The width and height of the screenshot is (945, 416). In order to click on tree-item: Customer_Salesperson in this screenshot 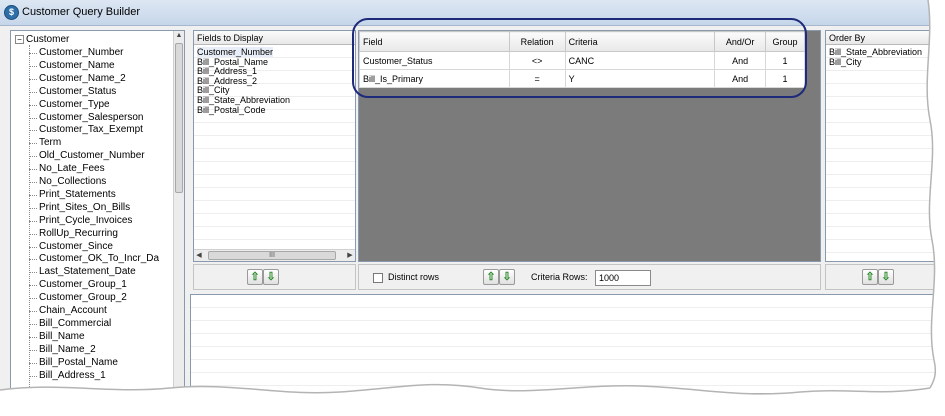, I will do `click(86, 117)`.